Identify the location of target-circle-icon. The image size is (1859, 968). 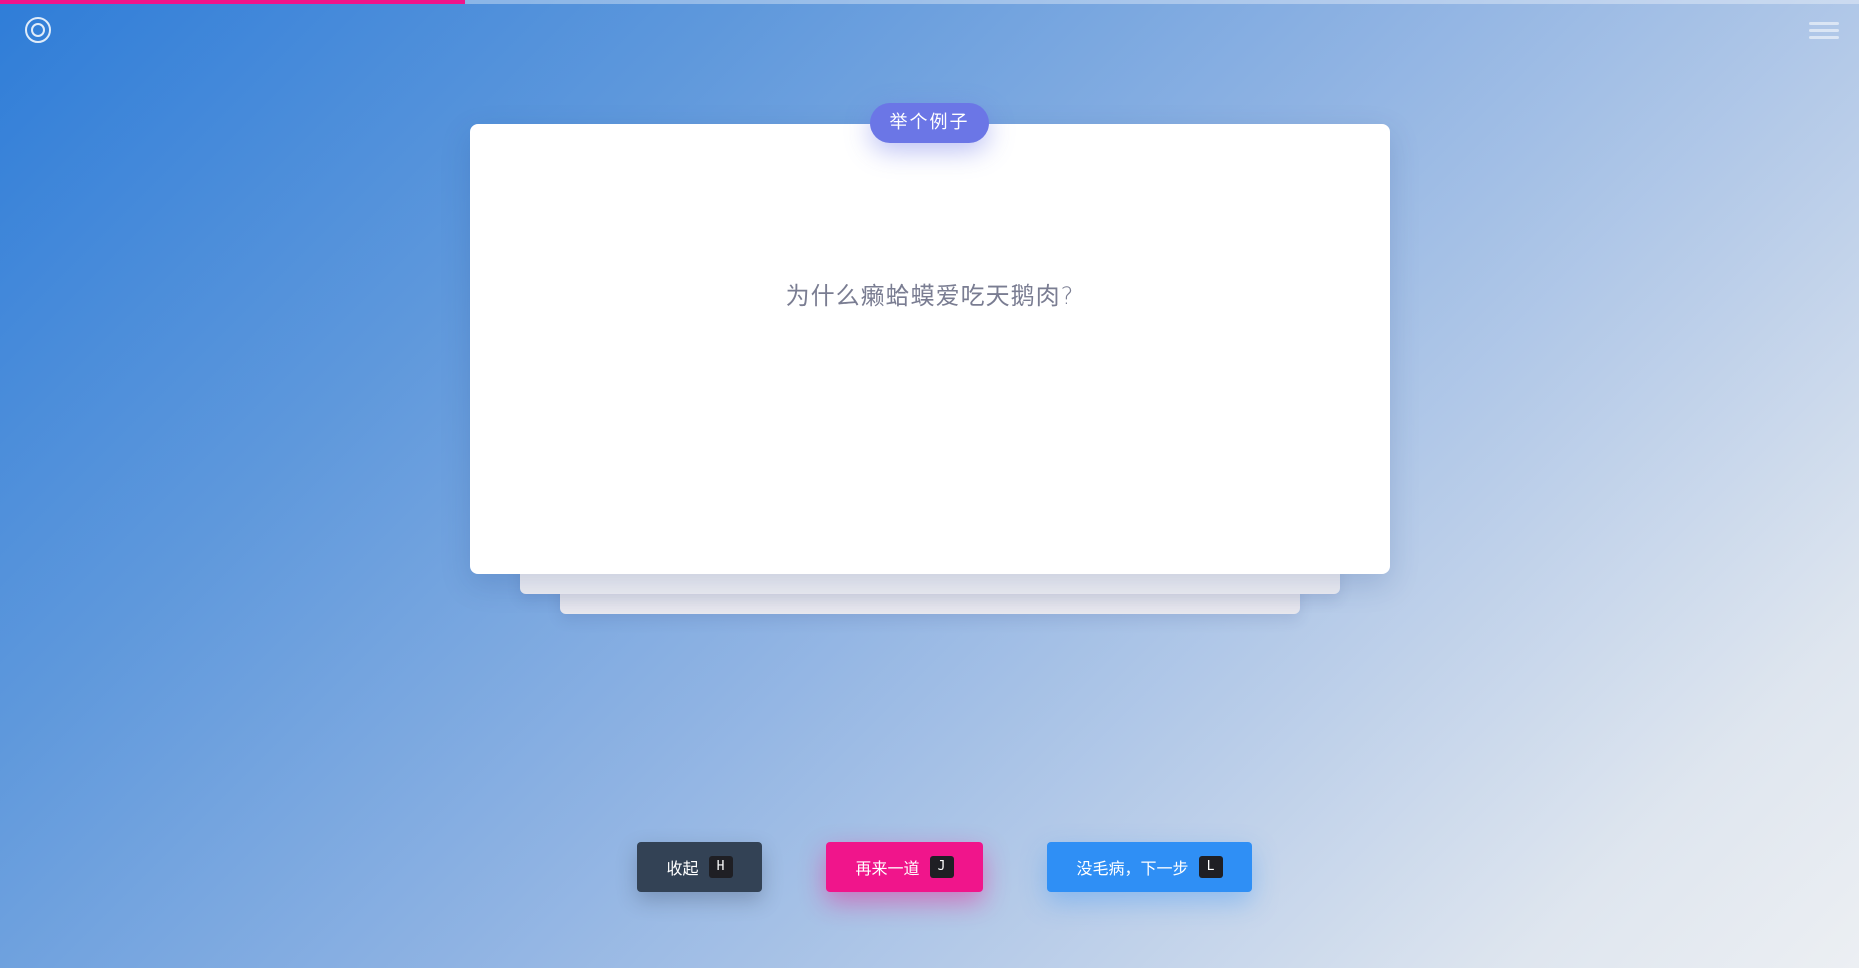
(38, 30).